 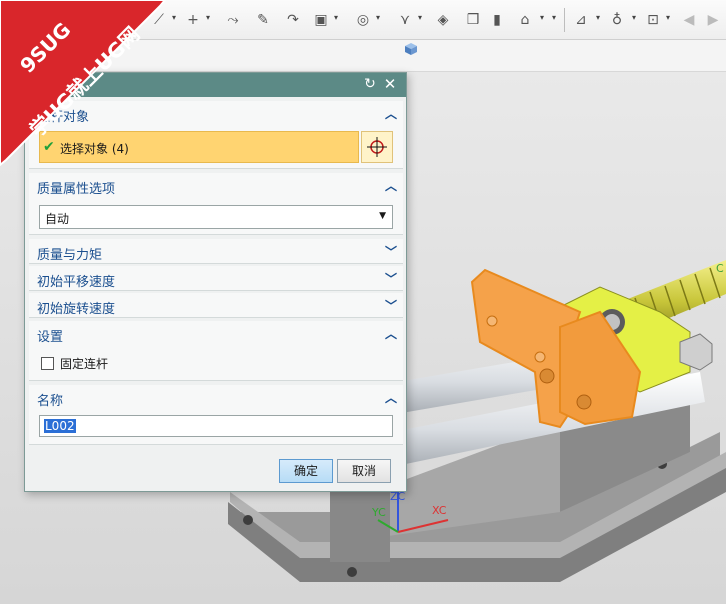 What do you see at coordinates (390, 84) in the screenshot?
I see `close-icon: ✕` at bounding box center [390, 84].